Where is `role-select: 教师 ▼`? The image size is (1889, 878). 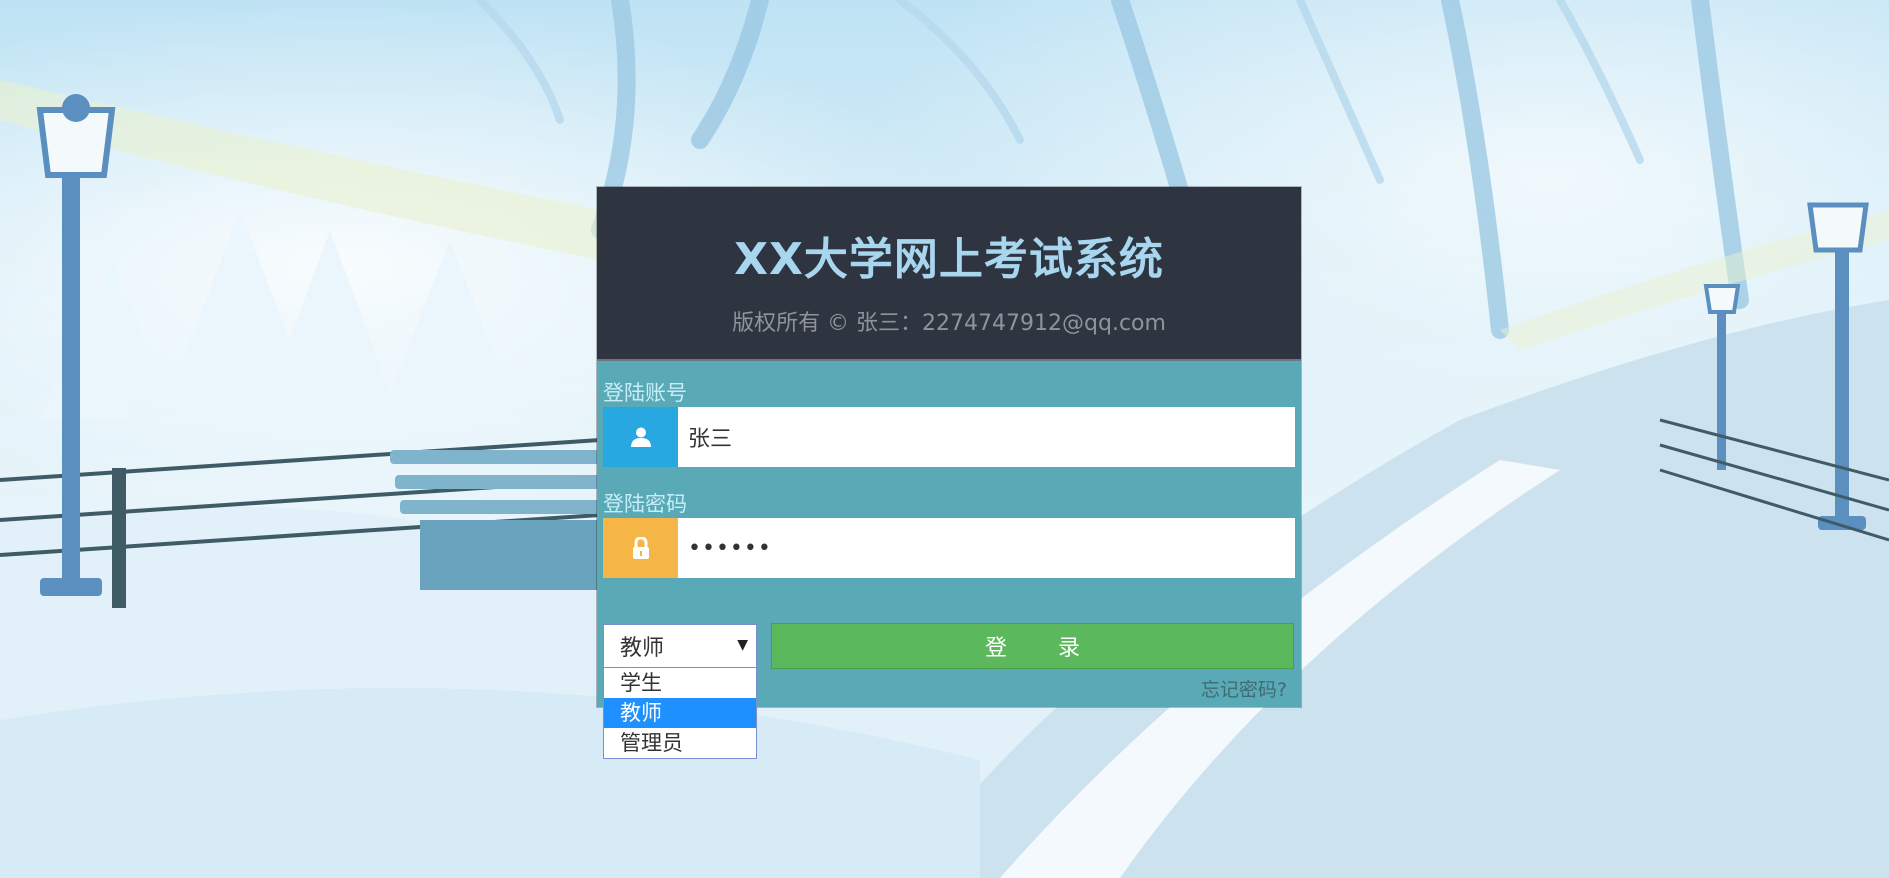
role-select: 教师 ▼ is located at coordinates (680, 646).